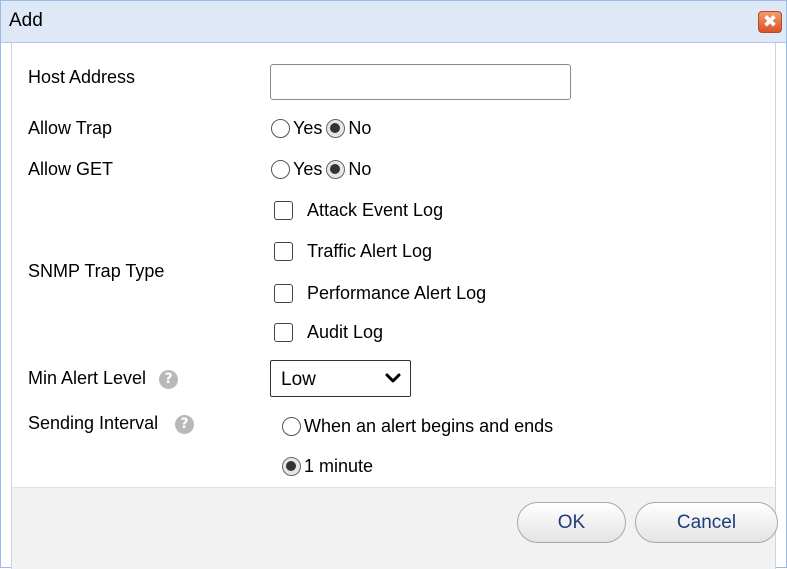 This screenshot has height=569, width=787. I want to click on min-alert-level-label: Min Alert Level, so click(87, 378).